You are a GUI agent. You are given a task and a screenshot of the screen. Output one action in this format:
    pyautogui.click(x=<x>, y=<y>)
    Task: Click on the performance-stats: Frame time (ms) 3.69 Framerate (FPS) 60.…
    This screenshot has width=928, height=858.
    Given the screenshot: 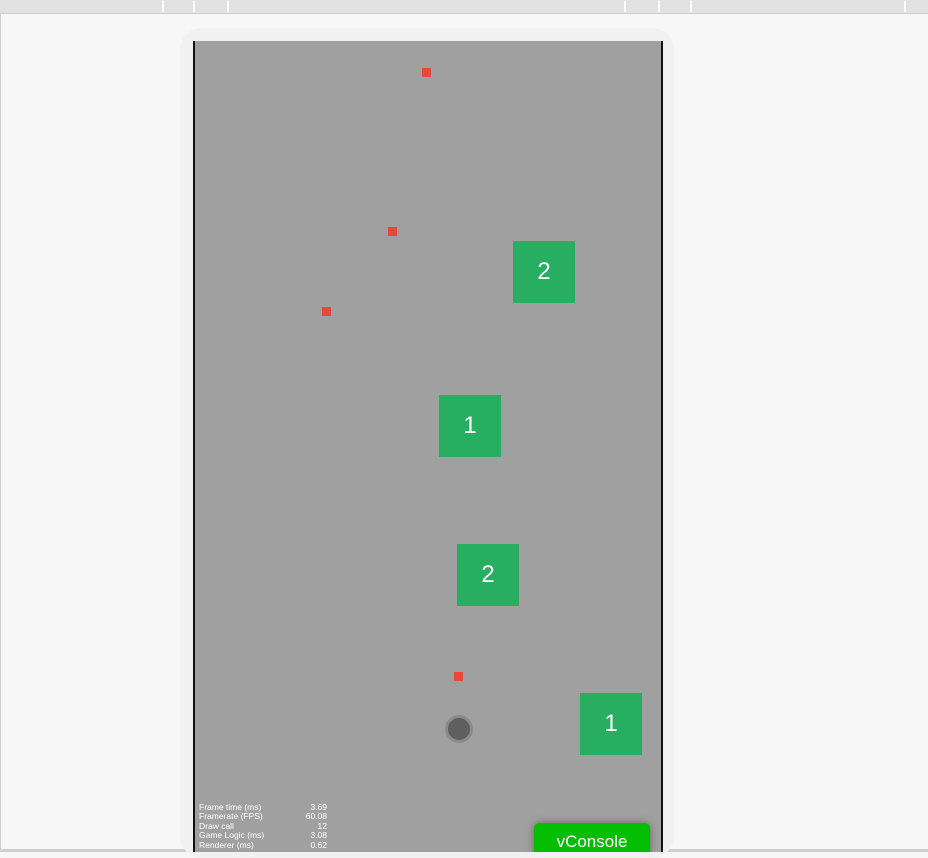 What is the action you would take?
    pyautogui.click(x=263, y=826)
    